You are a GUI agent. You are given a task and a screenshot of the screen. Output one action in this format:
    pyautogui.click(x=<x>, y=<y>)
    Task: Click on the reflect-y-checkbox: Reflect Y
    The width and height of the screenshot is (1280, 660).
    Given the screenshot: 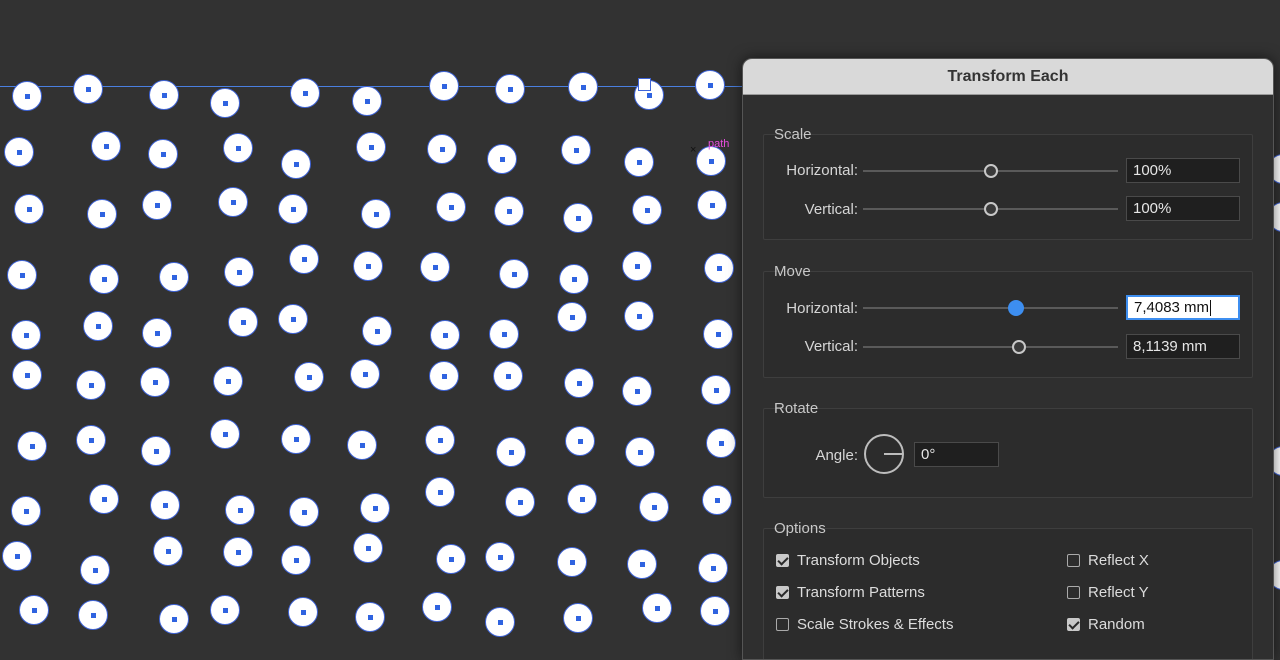 What is the action you would take?
    pyautogui.click(x=1108, y=592)
    